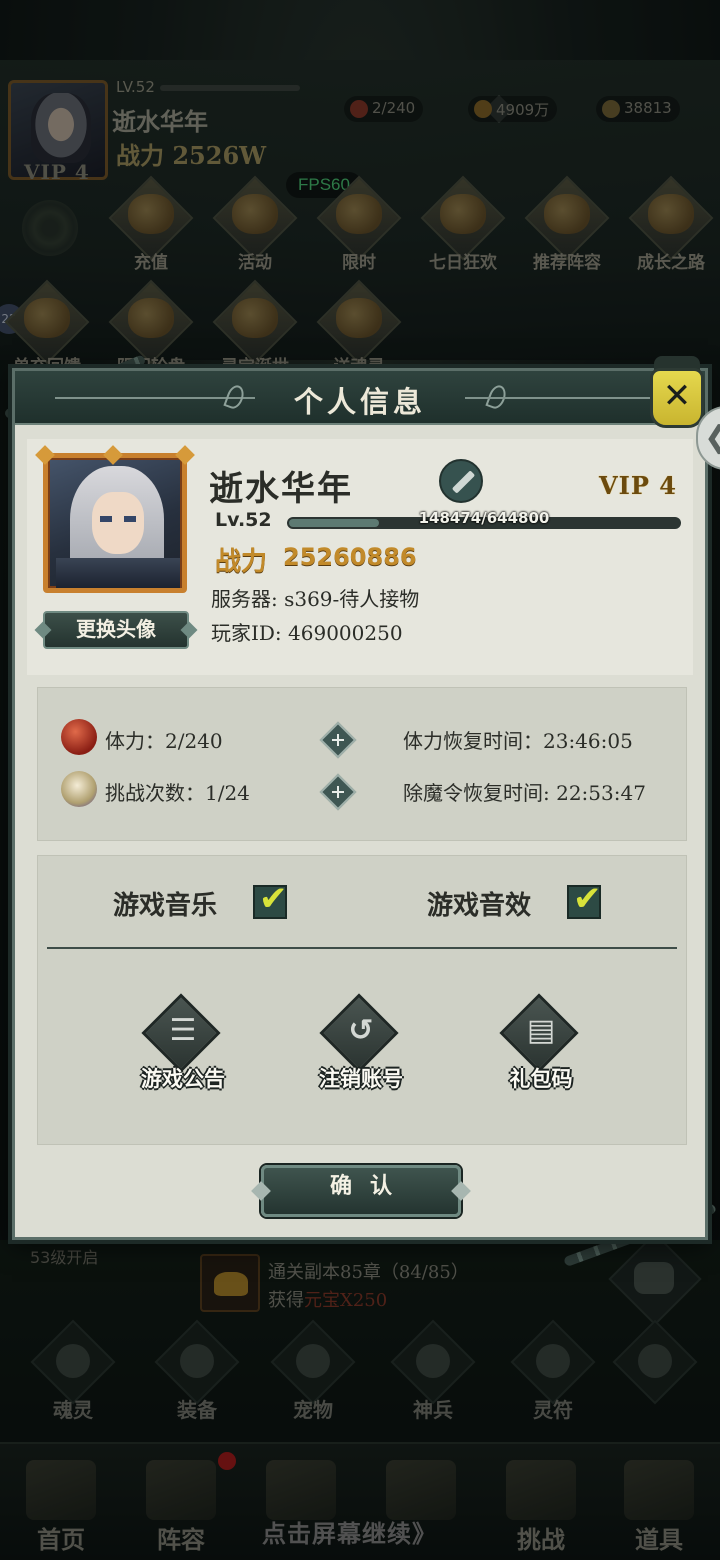 The image size is (720, 1560). I want to click on pencil-icon, so click(463, 482).